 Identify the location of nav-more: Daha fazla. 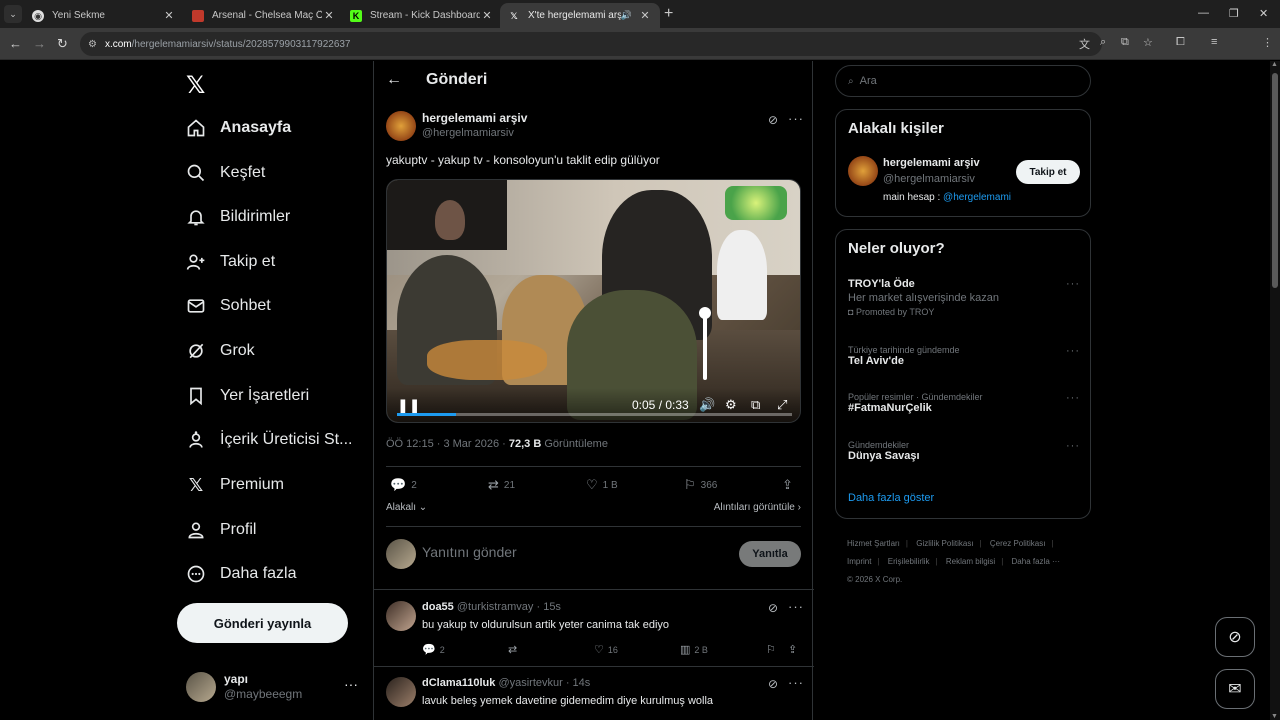
(241, 574).